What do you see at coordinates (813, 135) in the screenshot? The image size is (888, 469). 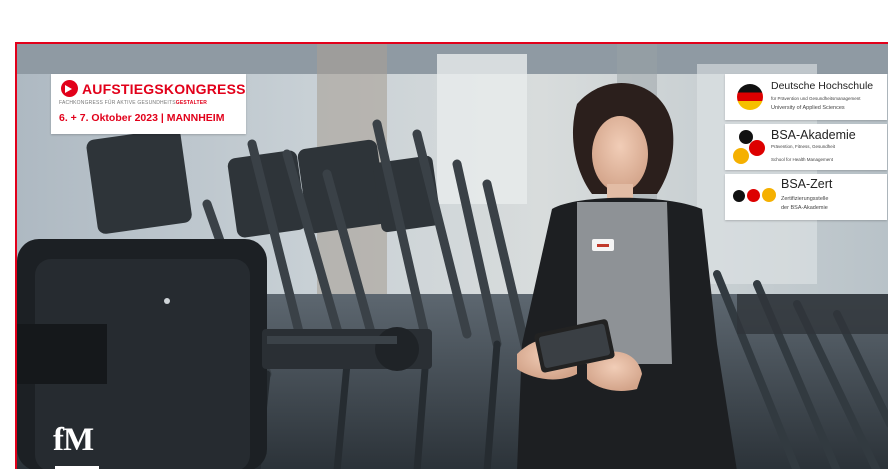 I see `partner-name: BSA-Akademie` at bounding box center [813, 135].